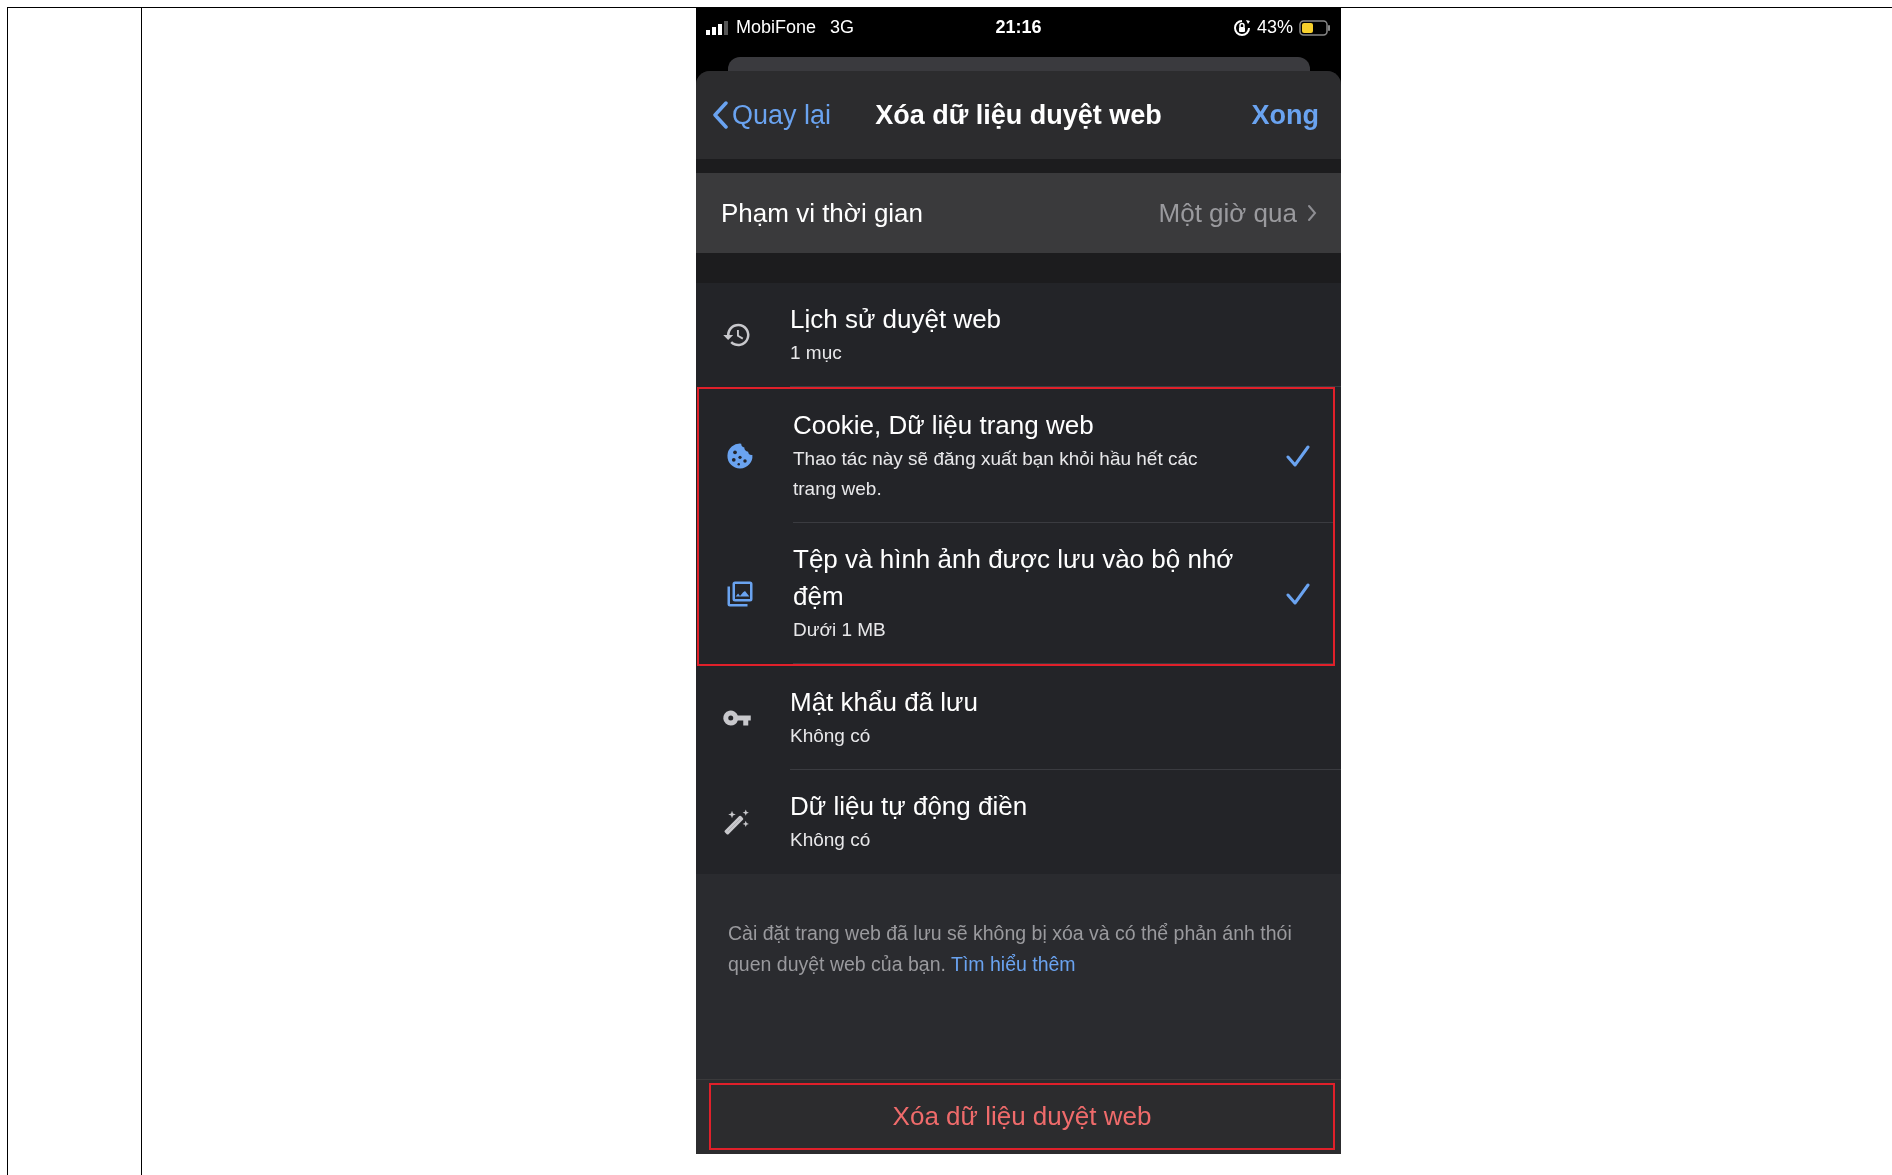 The height and width of the screenshot is (1175, 1892). I want to click on chevron-left-icon, so click(720, 115).